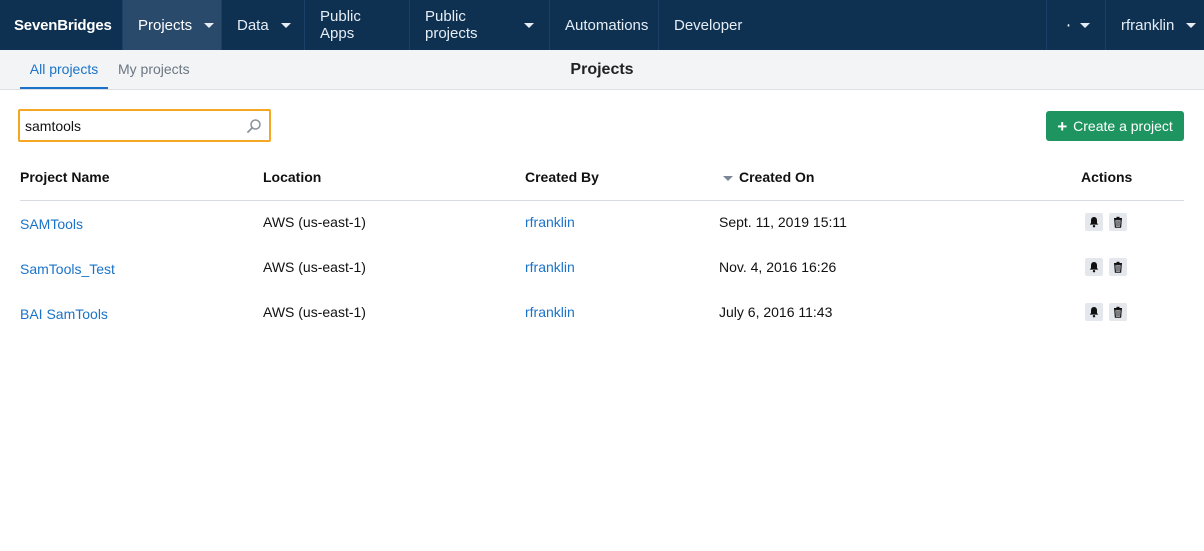 The height and width of the screenshot is (551, 1204). I want to click on tab-my-projects: My projects, so click(158, 69).